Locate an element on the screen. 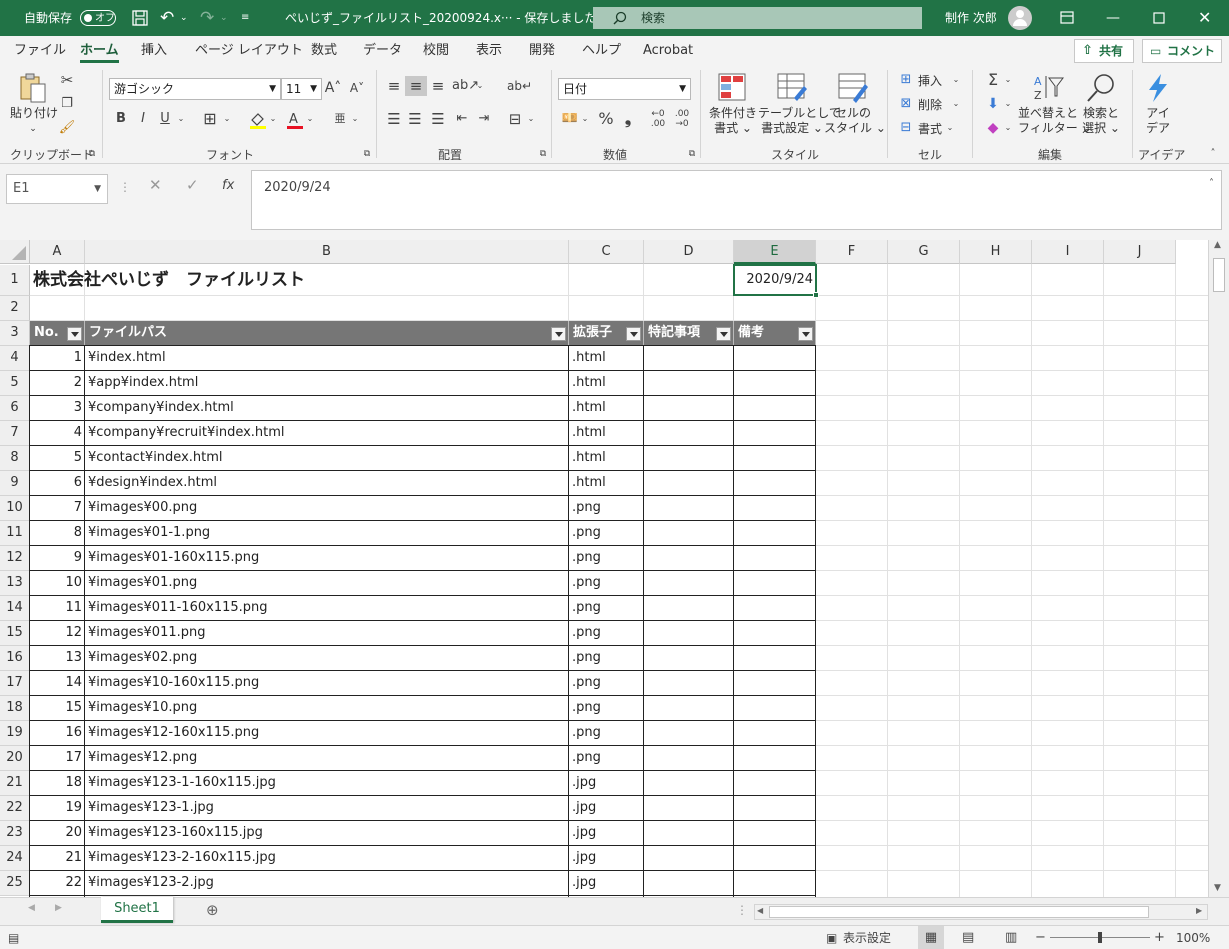  paste-icon is located at coordinates (33, 88).